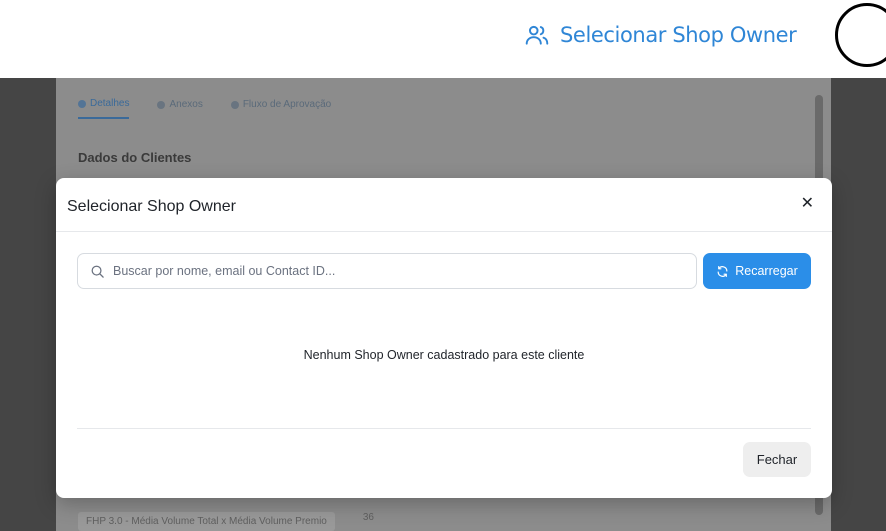  What do you see at coordinates (777, 459) in the screenshot?
I see `close-dialog-button: Fechar` at bounding box center [777, 459].